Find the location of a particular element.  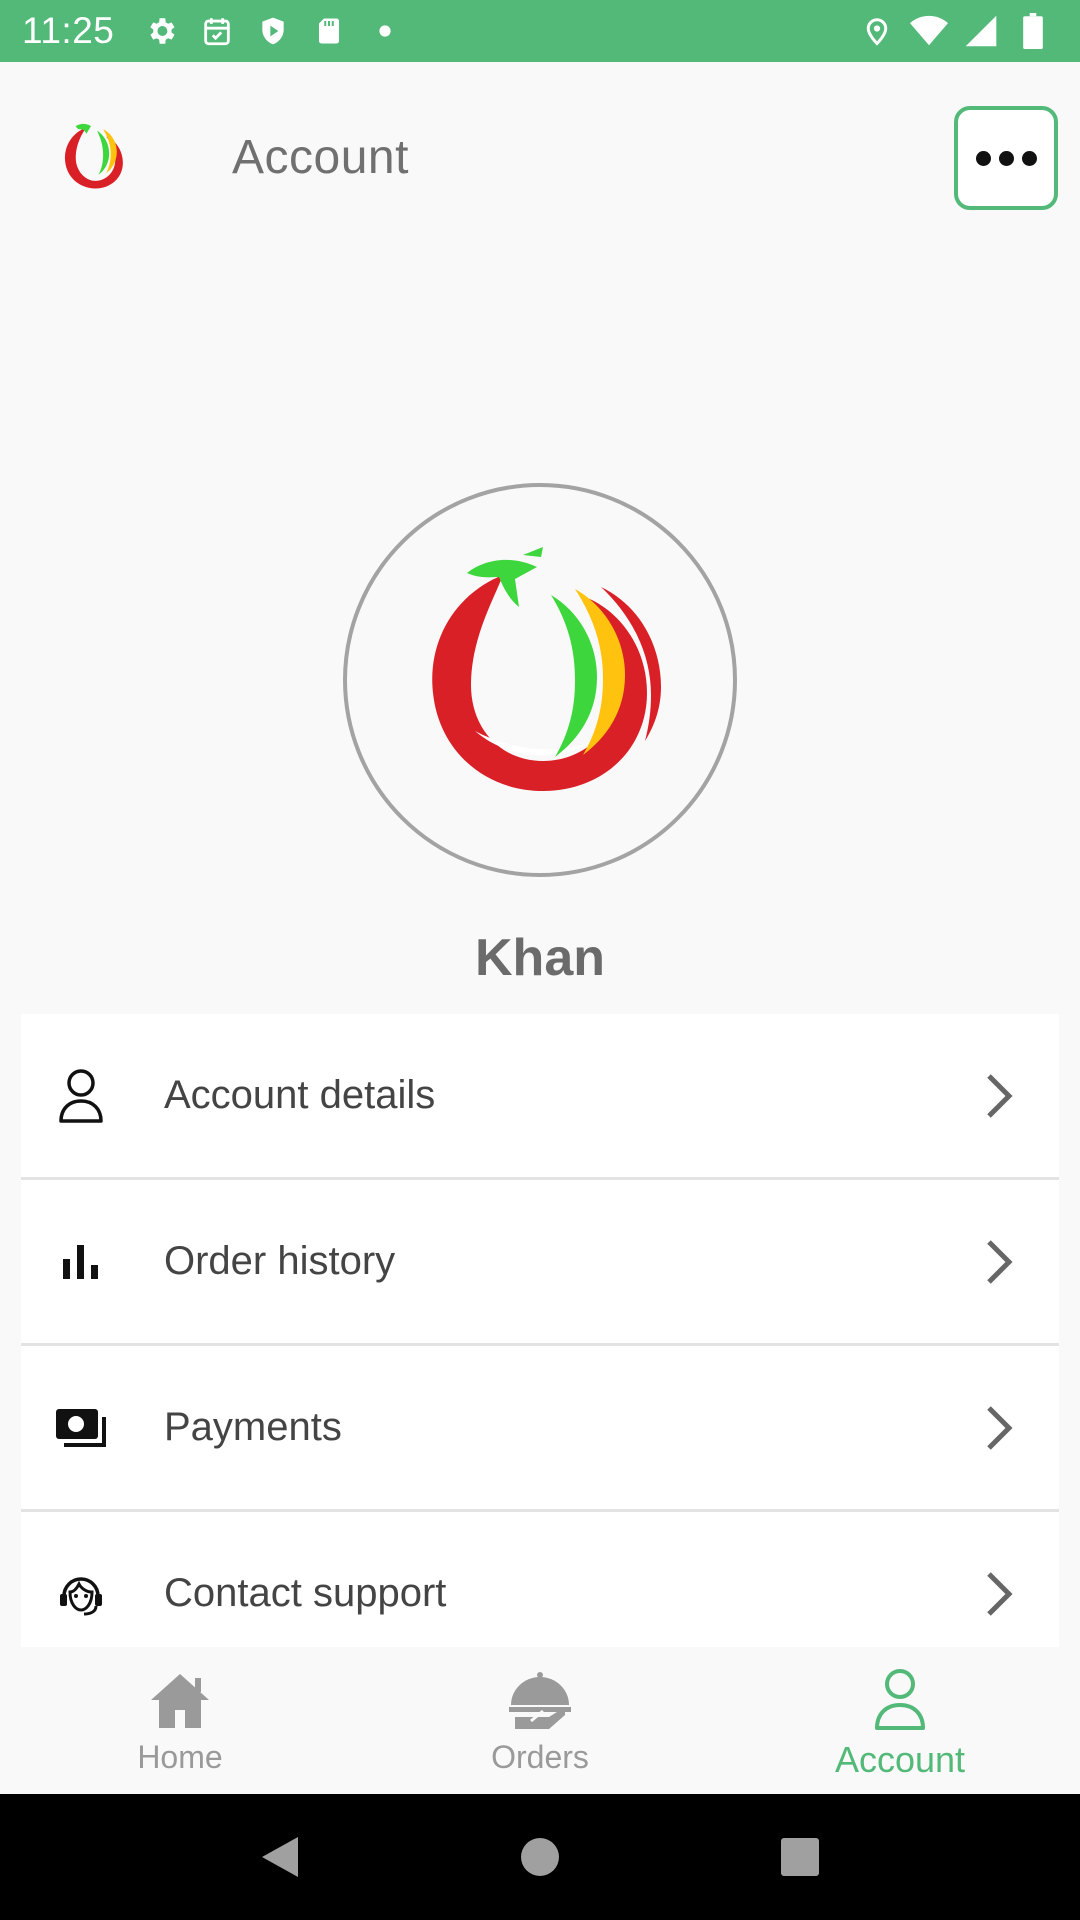

battery-icon is located at coordinates (1033, 31).